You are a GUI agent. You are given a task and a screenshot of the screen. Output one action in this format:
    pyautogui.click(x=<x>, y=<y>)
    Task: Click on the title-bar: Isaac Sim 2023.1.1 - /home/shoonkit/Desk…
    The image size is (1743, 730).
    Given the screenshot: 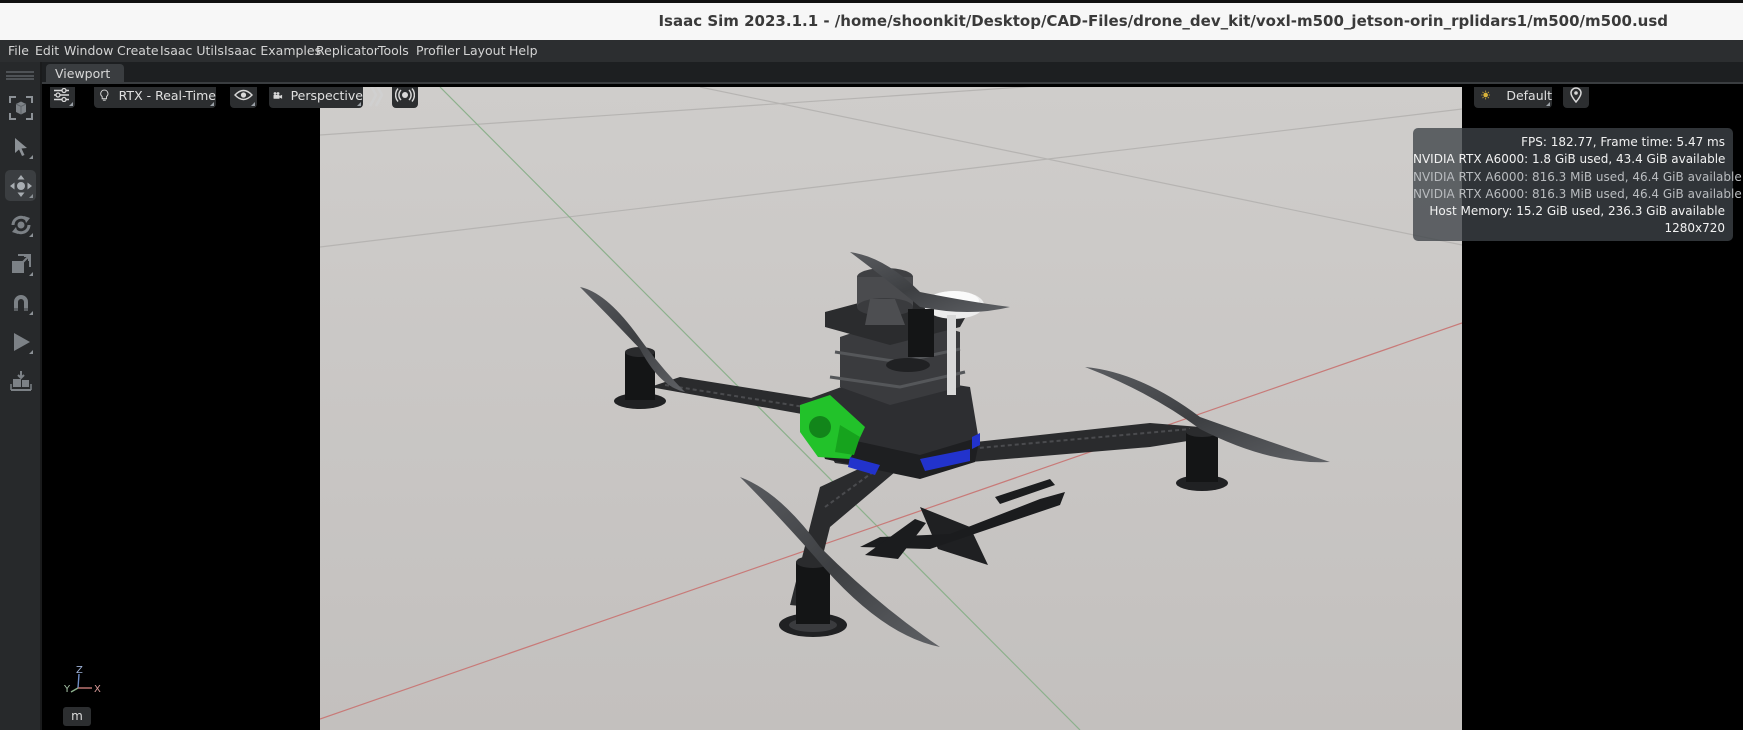 What is the action you would take?
    pyautogui.click(x=871, y=20)
    